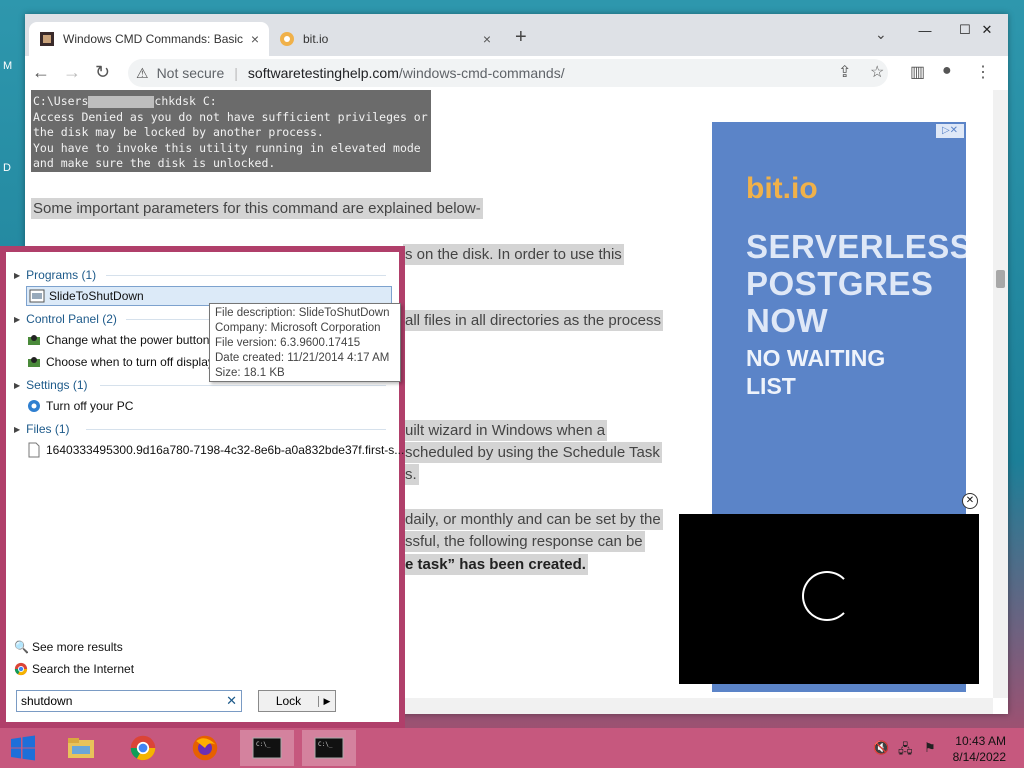  I want to click on forward-icon: →, so click(72, 72).